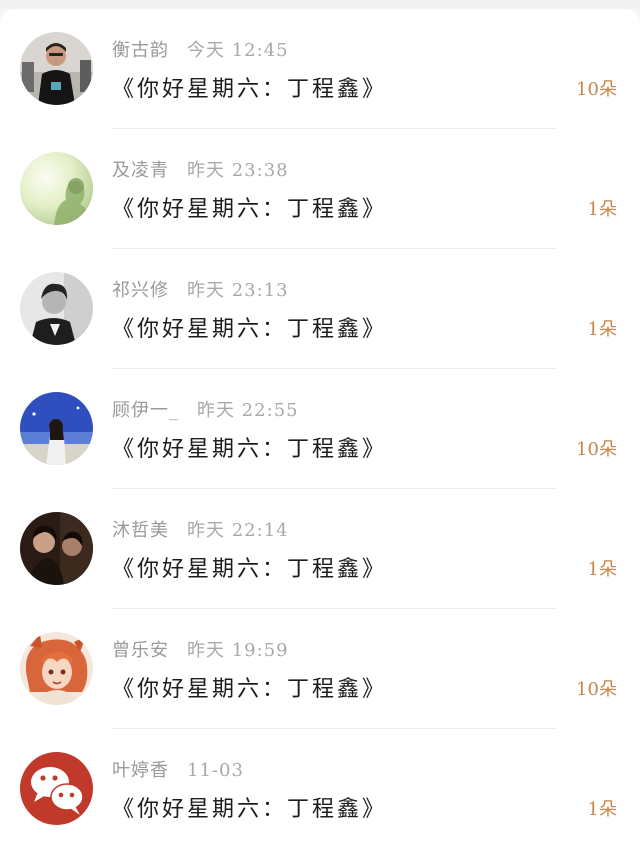 This screenshot has width=640, height=853. I want to click on timestamp: 昨天 23:13, so click(238, 290).